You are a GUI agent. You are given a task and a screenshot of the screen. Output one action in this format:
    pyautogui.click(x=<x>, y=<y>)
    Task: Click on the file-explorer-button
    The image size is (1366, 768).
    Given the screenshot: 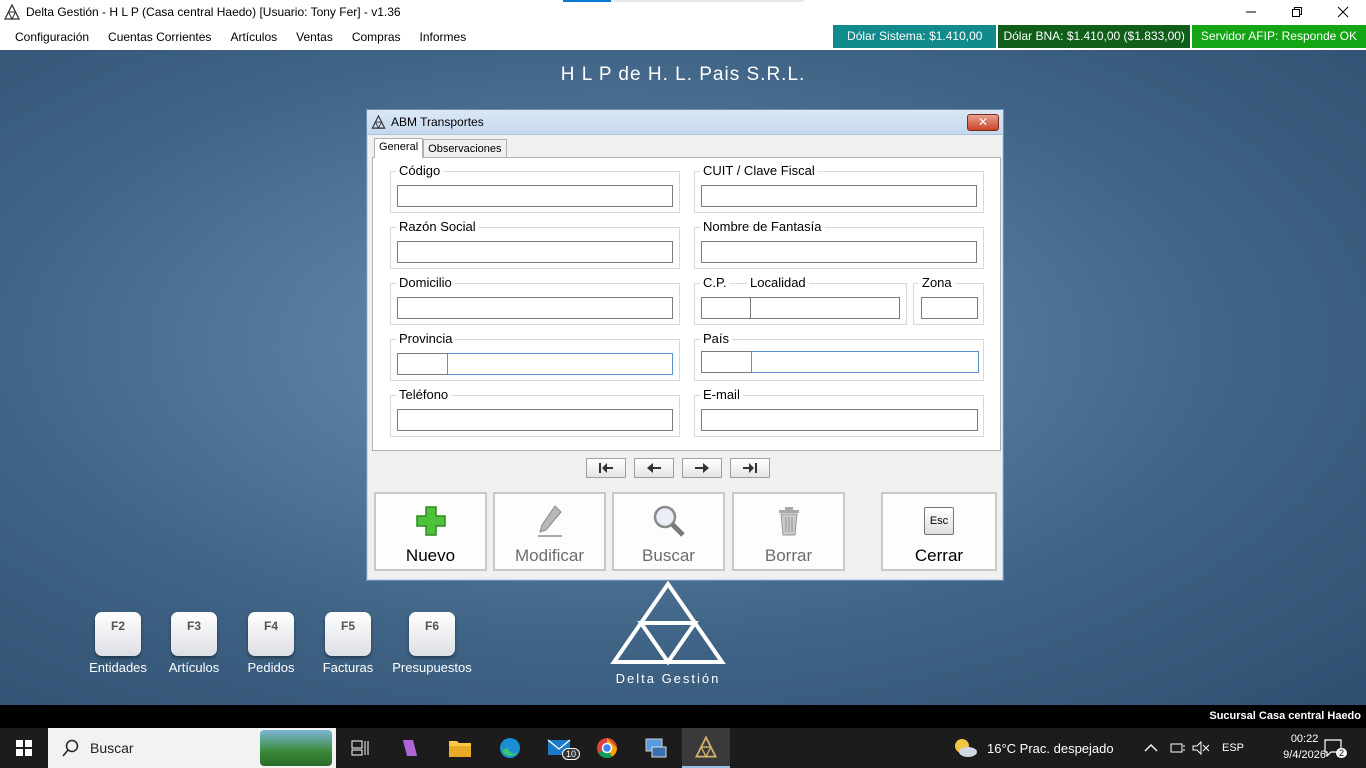 What is the action you would take?
    pyautogui.click(x=460, y=748)
    